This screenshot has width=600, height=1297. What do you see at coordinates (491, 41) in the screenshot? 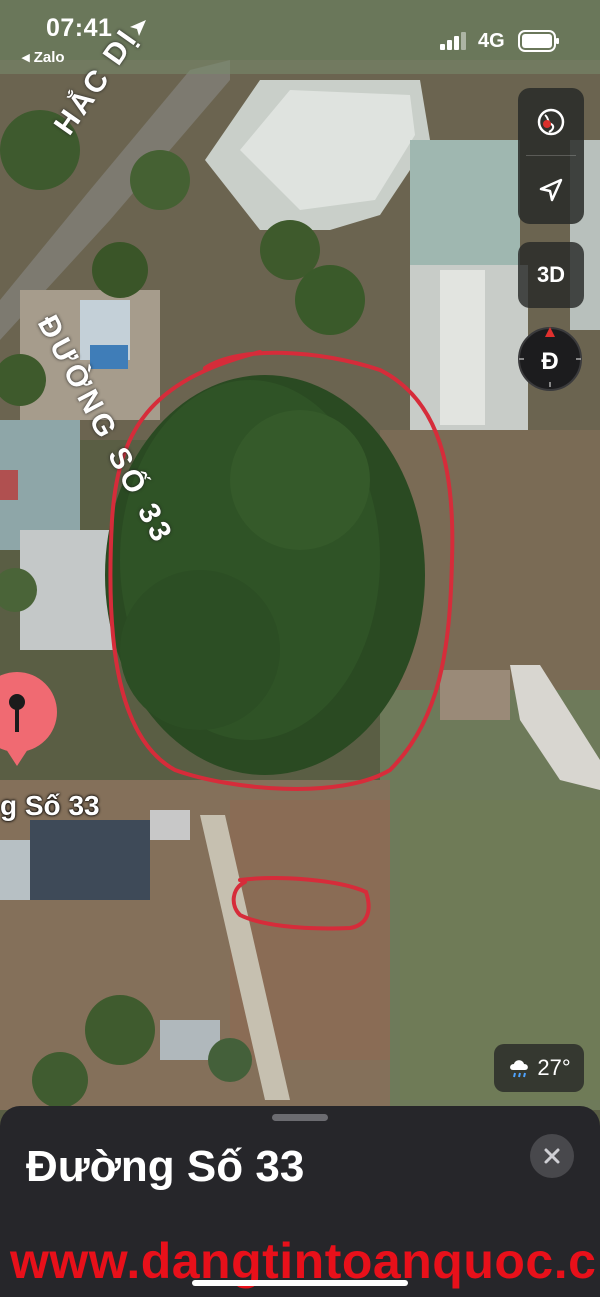
I see `network-type: 4G` at bounding box center [491, 41].